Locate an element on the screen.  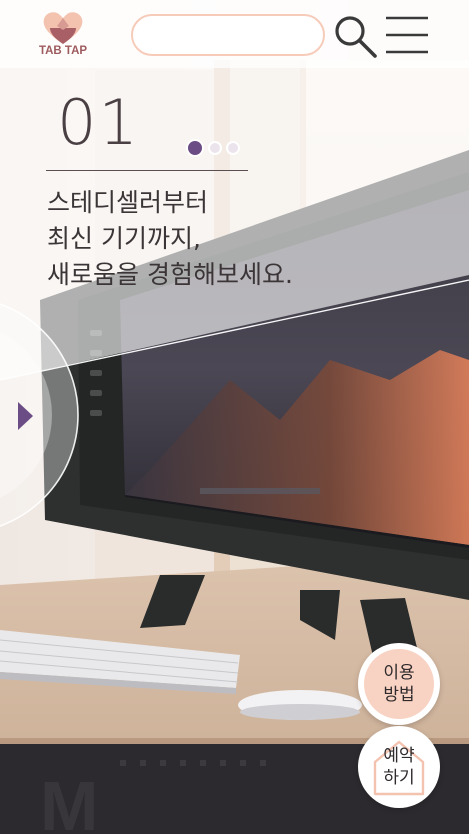
how-to-use-label-line-1: 이용 is located at coordinates (399, 673).